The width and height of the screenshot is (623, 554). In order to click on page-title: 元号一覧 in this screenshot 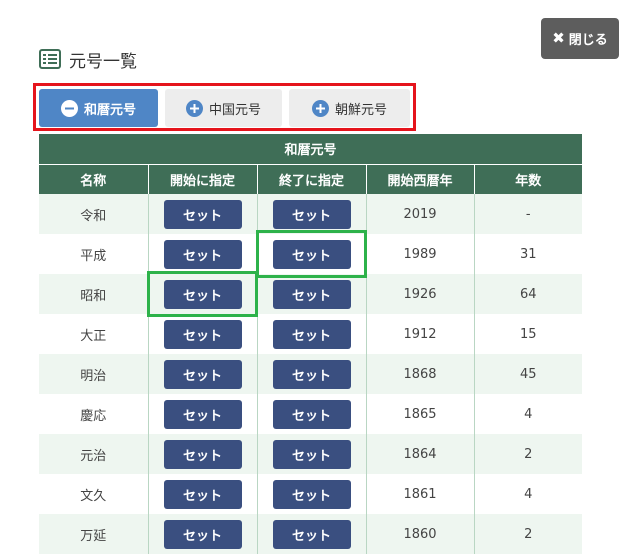, I will do `click(88, 59)`.